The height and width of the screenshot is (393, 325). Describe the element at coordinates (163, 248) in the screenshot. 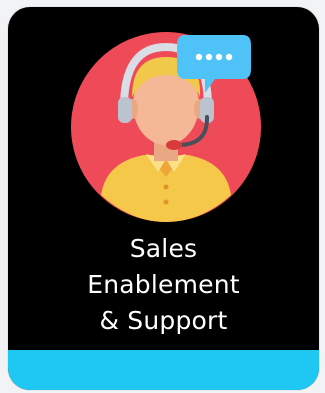

I see `card-title-line-1: Sales` at that location.